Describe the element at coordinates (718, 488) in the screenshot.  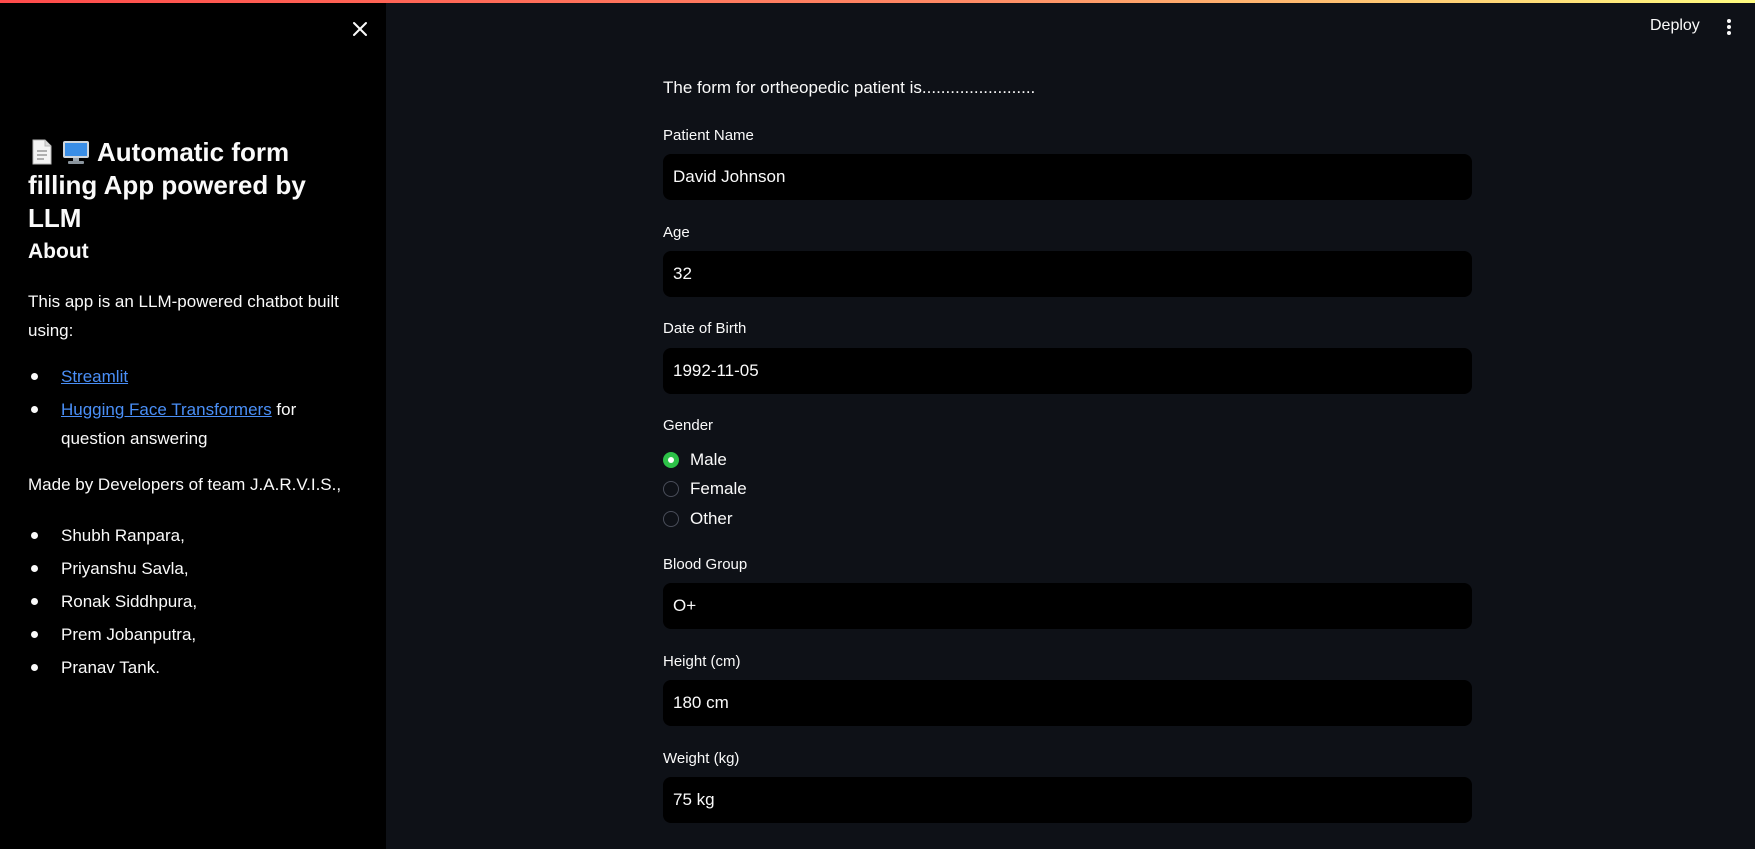
I see `radio-label: Female` at that location.